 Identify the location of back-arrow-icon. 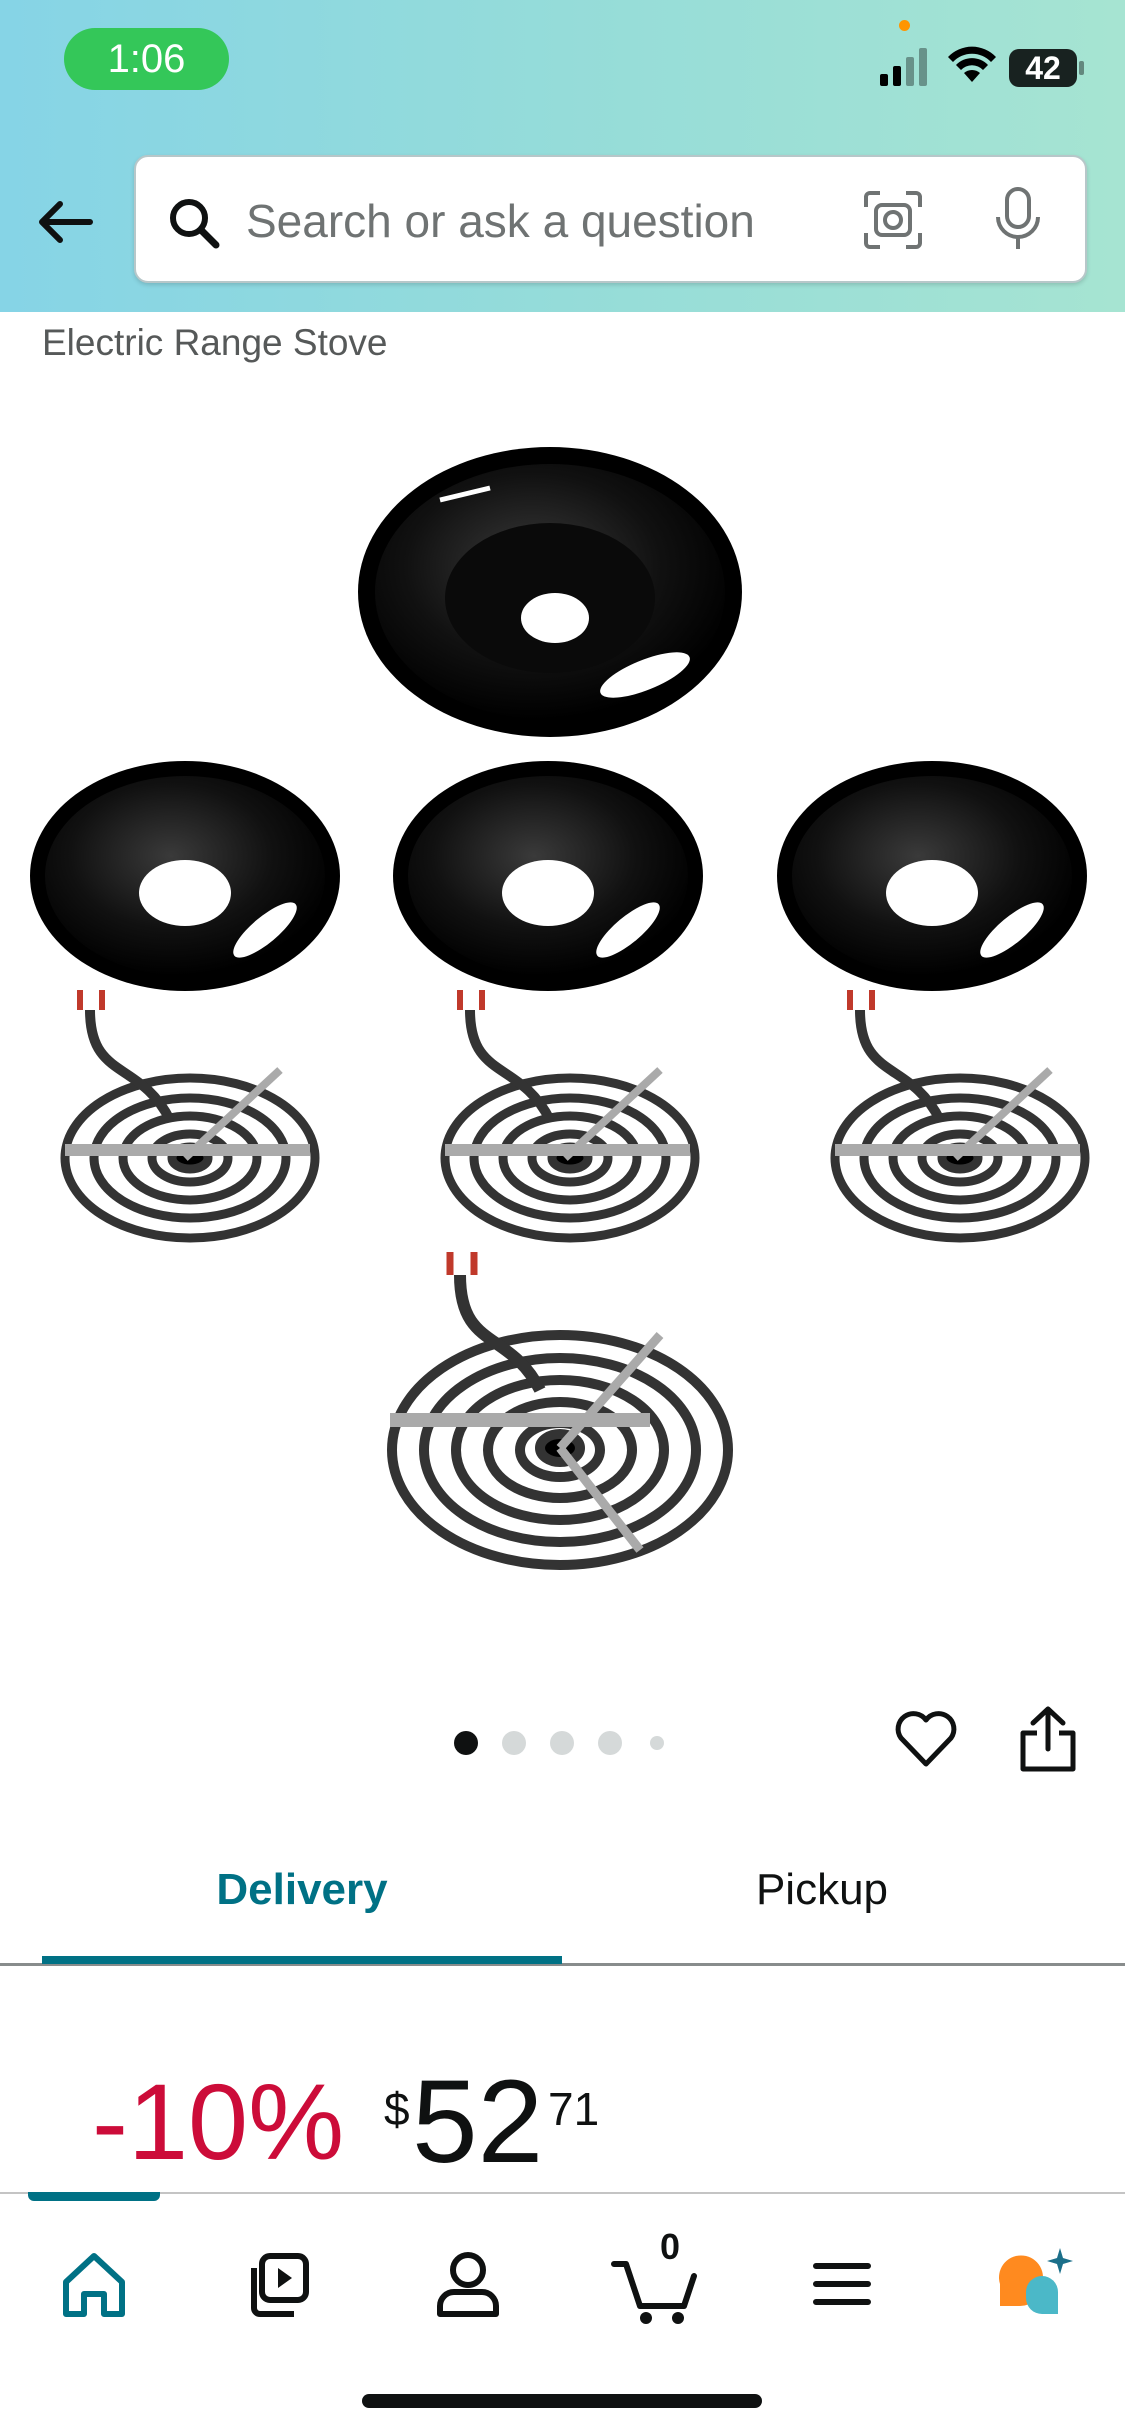
(66, 222).